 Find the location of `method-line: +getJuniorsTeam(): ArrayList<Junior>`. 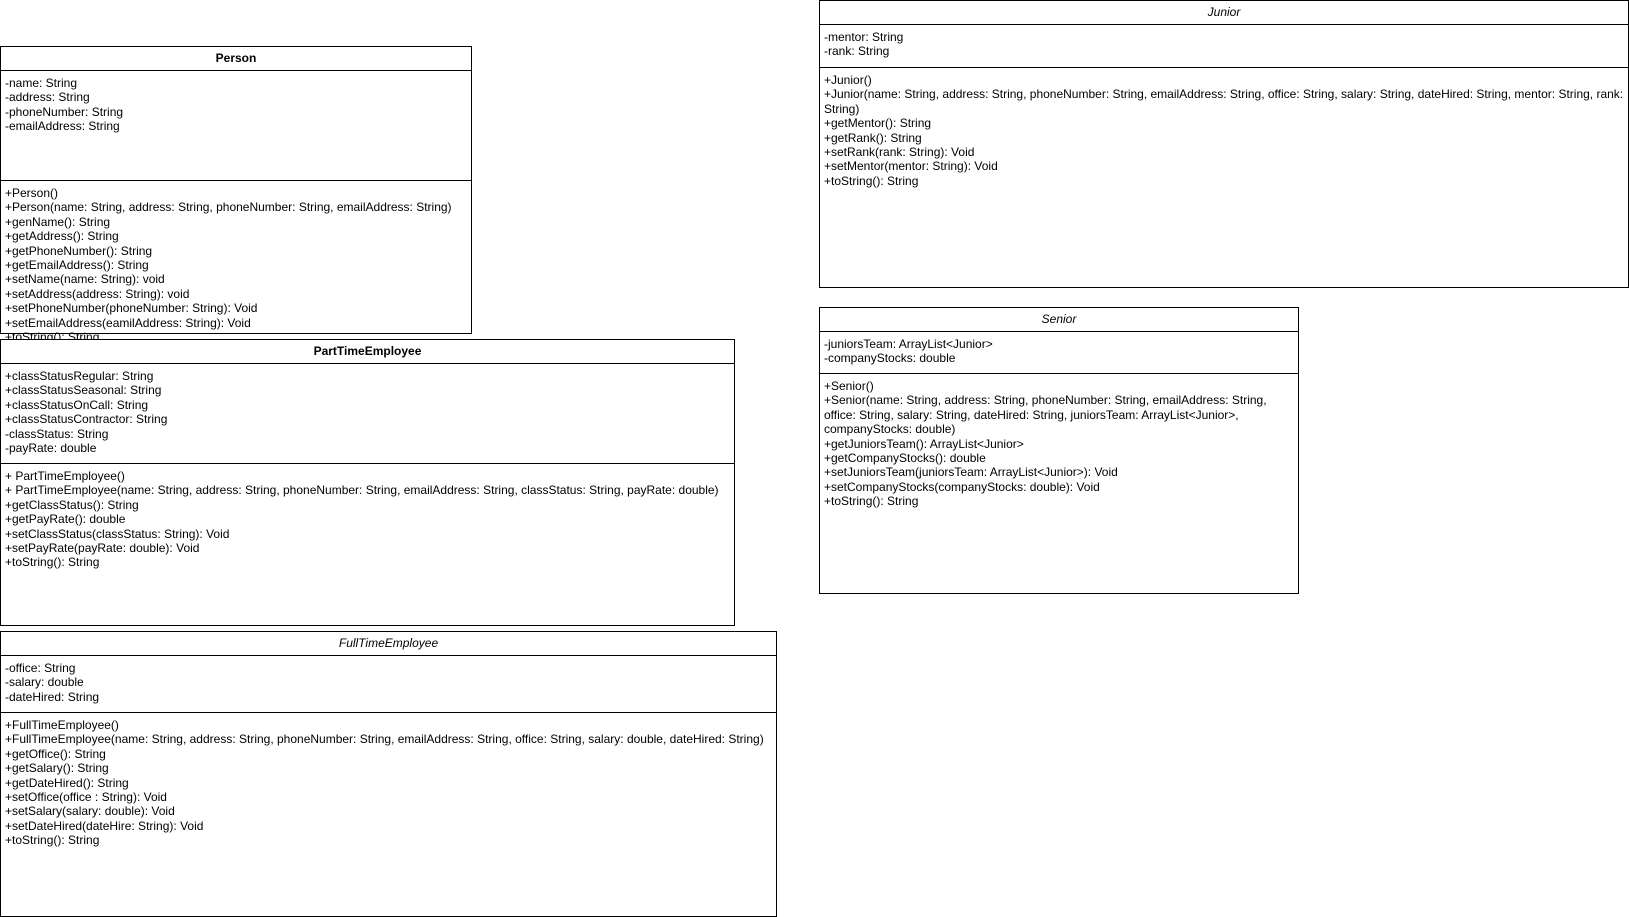

method-line: +getJuniorsTeam(): ArrayList<Junior> is located at coordinates (924, 443).